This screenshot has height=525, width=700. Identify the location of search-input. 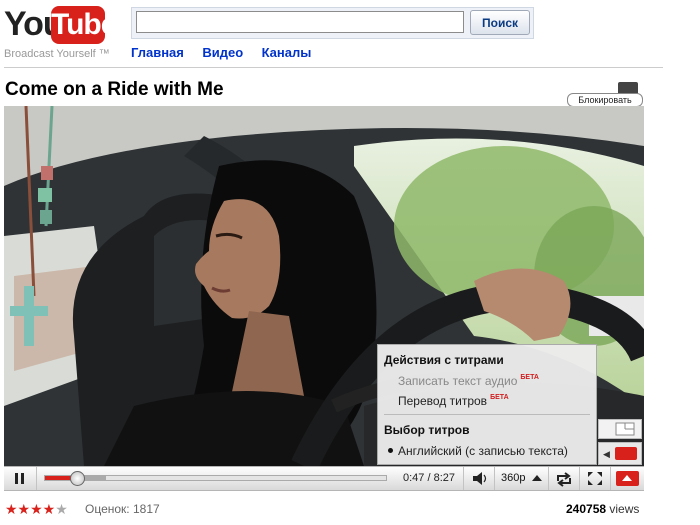
(300, 22).